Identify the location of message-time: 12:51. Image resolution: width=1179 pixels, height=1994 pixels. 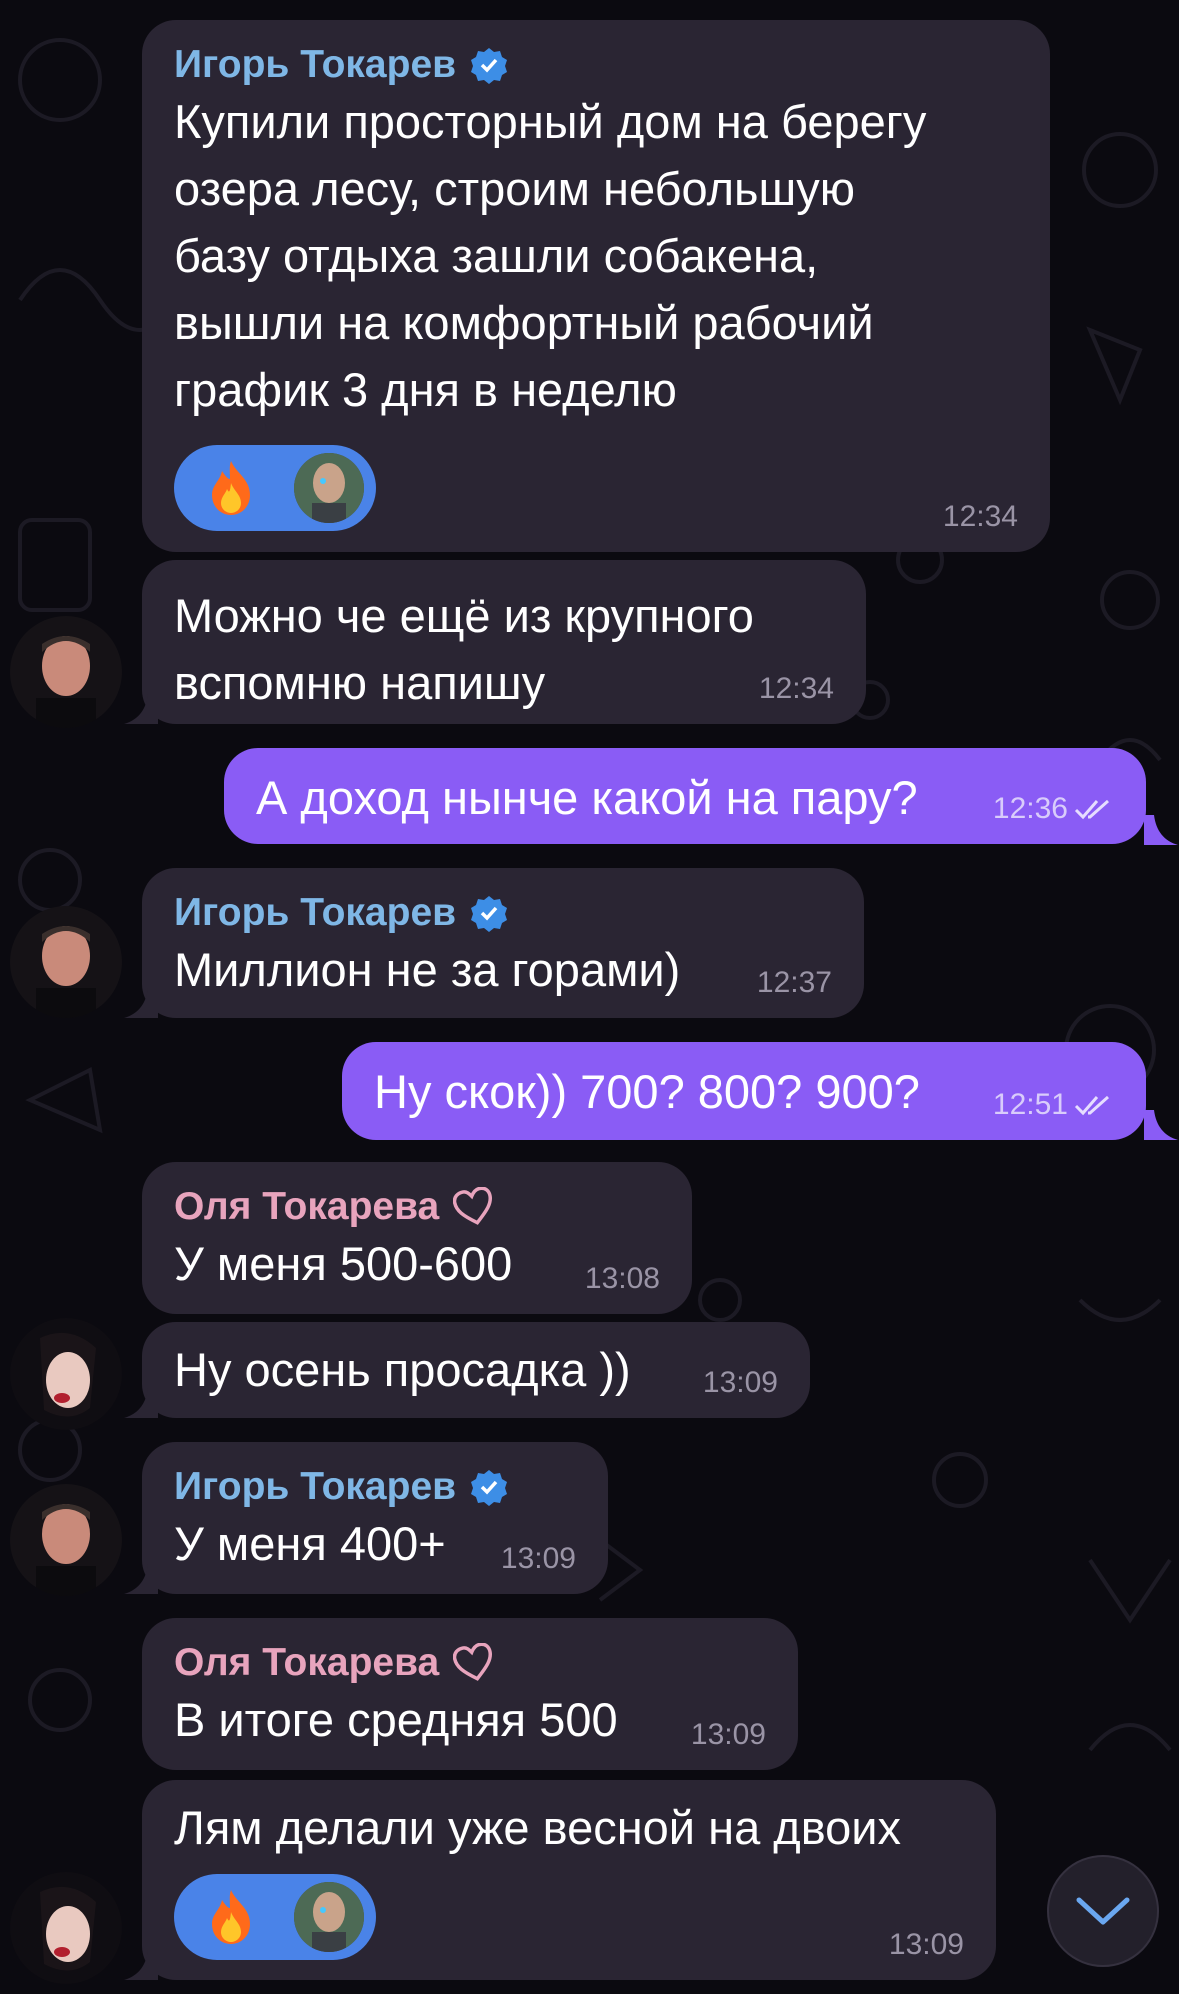
(1053, 1105).